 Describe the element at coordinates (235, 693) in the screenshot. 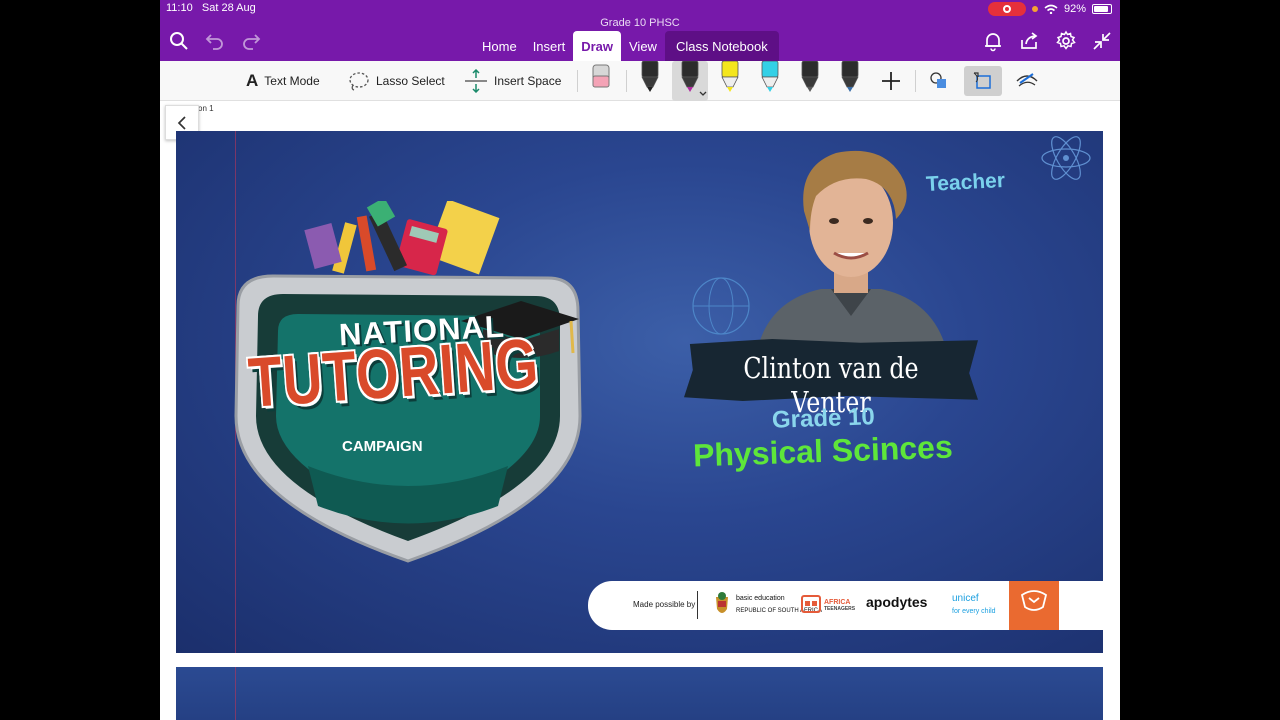

I see `notebook-margin-line` at that location.